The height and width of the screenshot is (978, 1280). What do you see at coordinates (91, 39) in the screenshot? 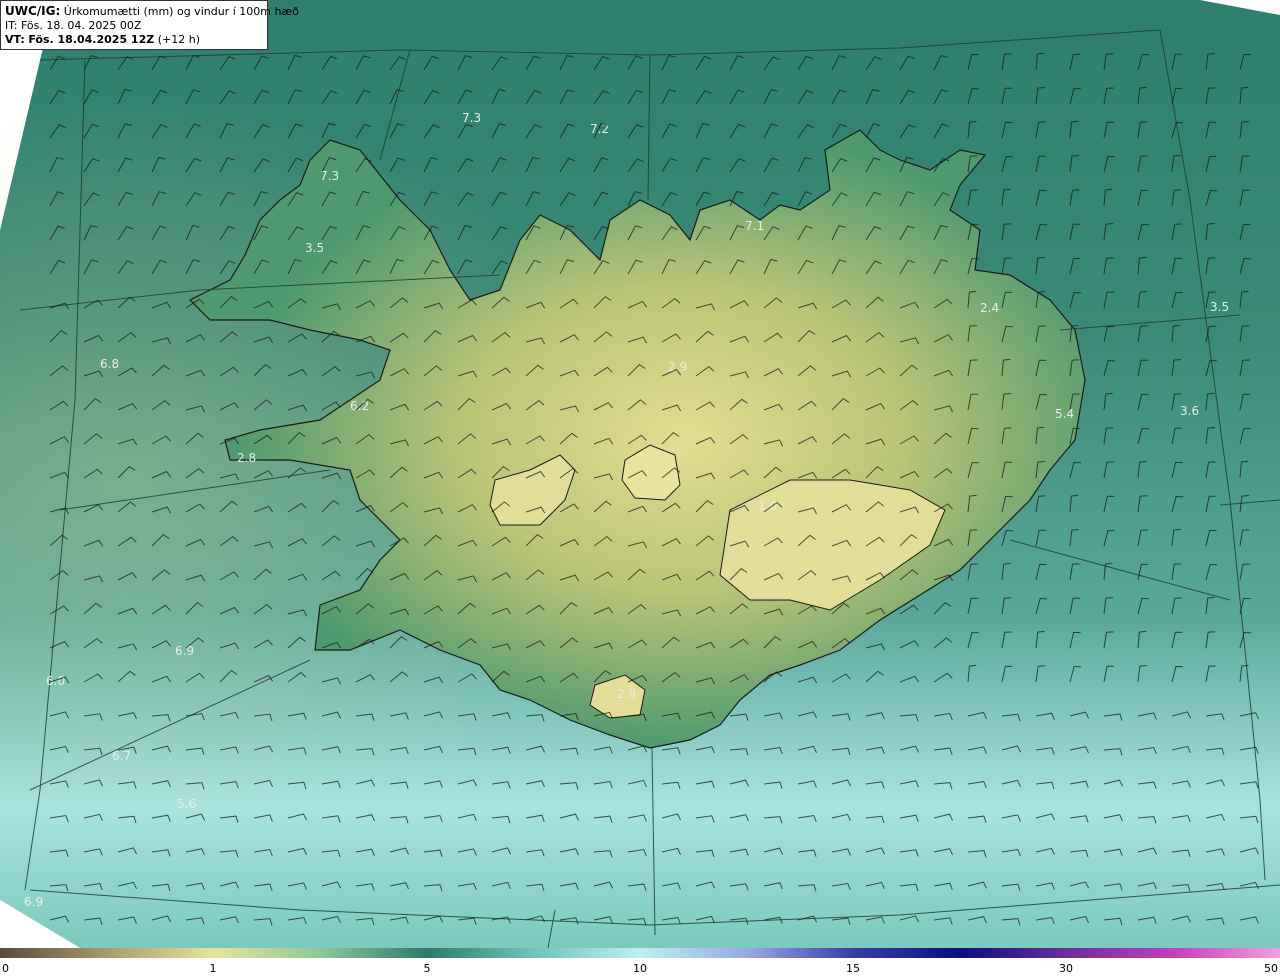
I see `valid-time-value: Fös. 18.04.2025 12Z` at bounding box center [91, 39].